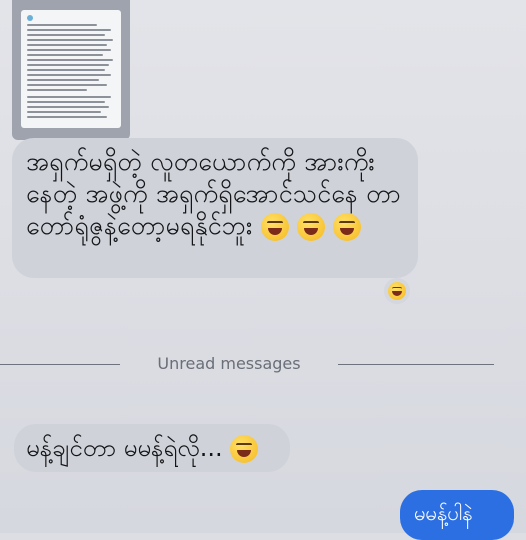  I want to click on unread-messages-divider: Unread messages, so click(229, 363).